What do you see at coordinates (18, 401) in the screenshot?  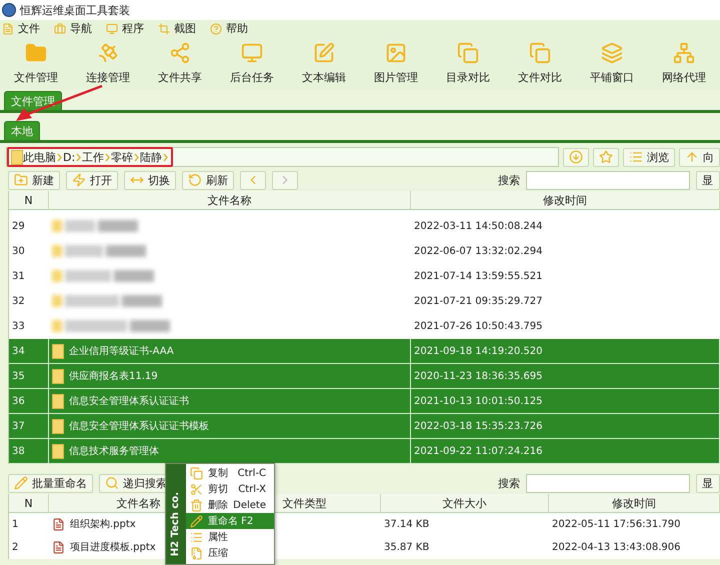 I see `row-number: 36` at bounding box center [18, 401].